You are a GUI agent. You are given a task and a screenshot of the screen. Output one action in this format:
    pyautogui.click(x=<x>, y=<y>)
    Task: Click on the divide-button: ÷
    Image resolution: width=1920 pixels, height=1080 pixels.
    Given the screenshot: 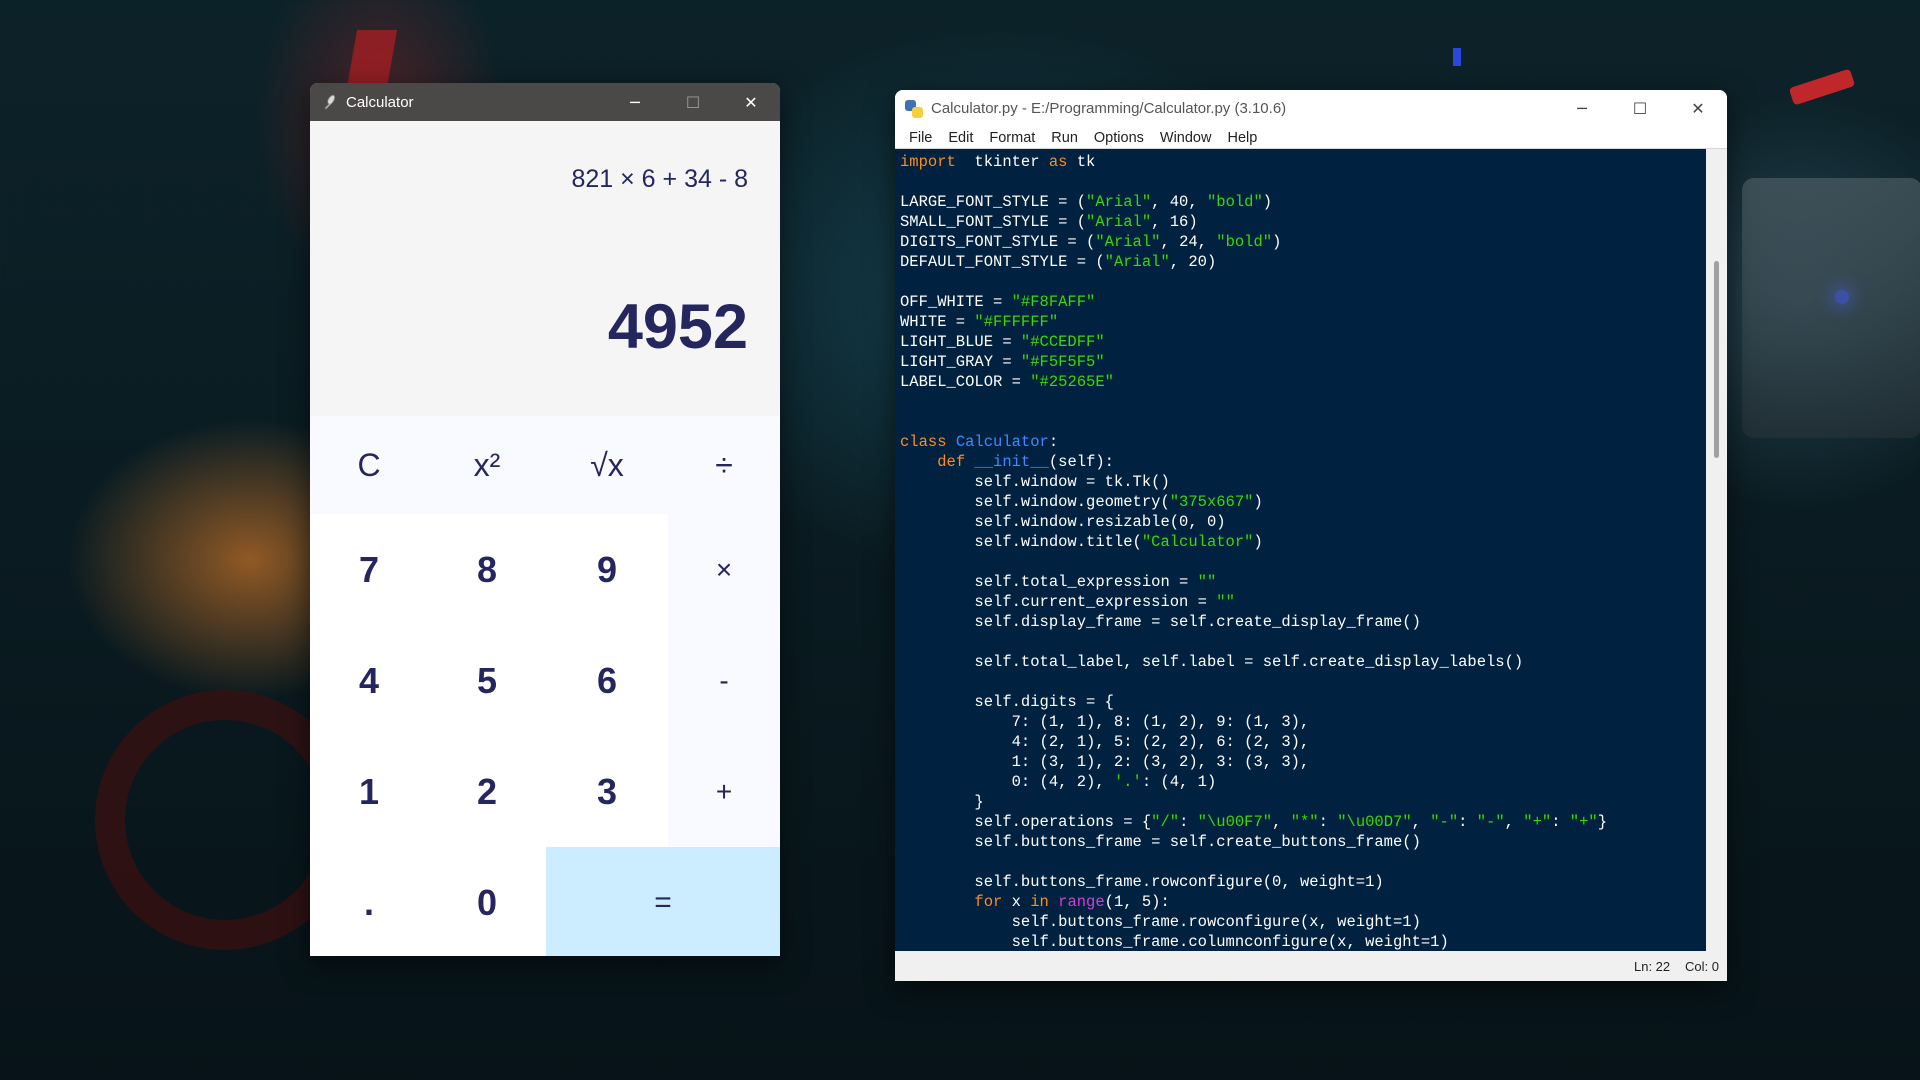 What is the action you would take?
    pyautogui.click(x=724, y=465)
    